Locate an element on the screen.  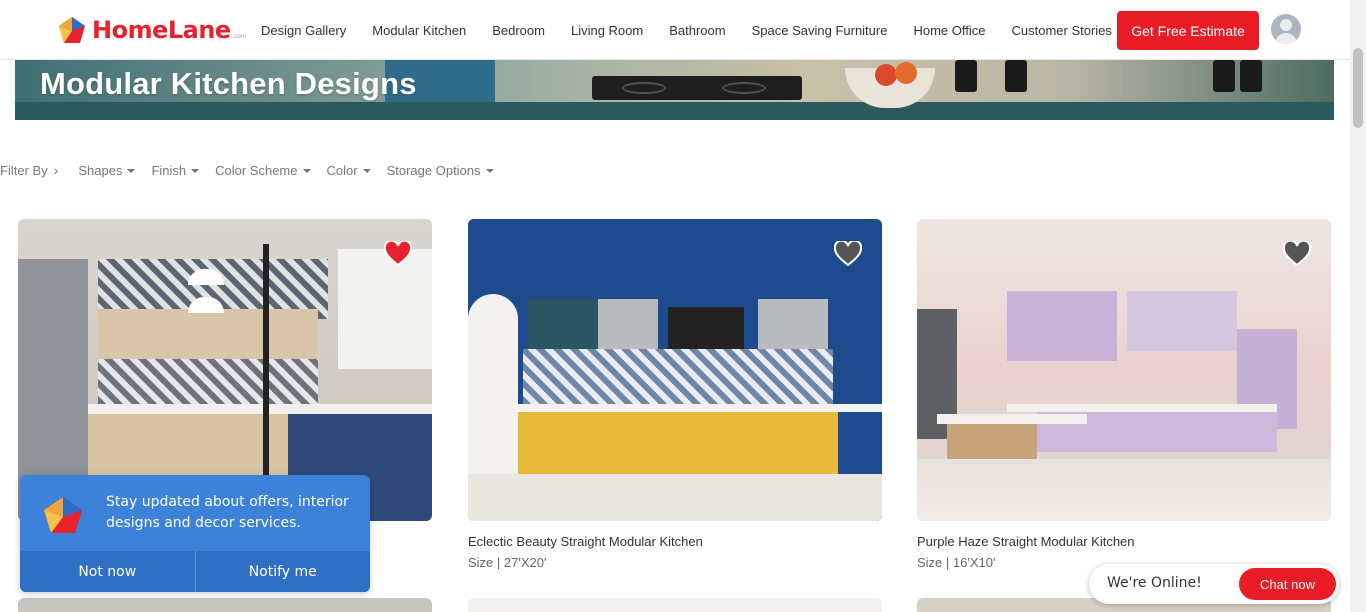
nav-home-office: Home Office is located at coordinates (949, 30).